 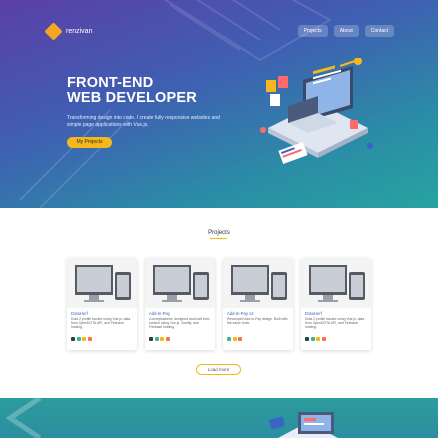 What do you see at coordinates (312, 31) in the screenshot?
I see `nav-projects-link: Projects` at bounding box center [312, 31].